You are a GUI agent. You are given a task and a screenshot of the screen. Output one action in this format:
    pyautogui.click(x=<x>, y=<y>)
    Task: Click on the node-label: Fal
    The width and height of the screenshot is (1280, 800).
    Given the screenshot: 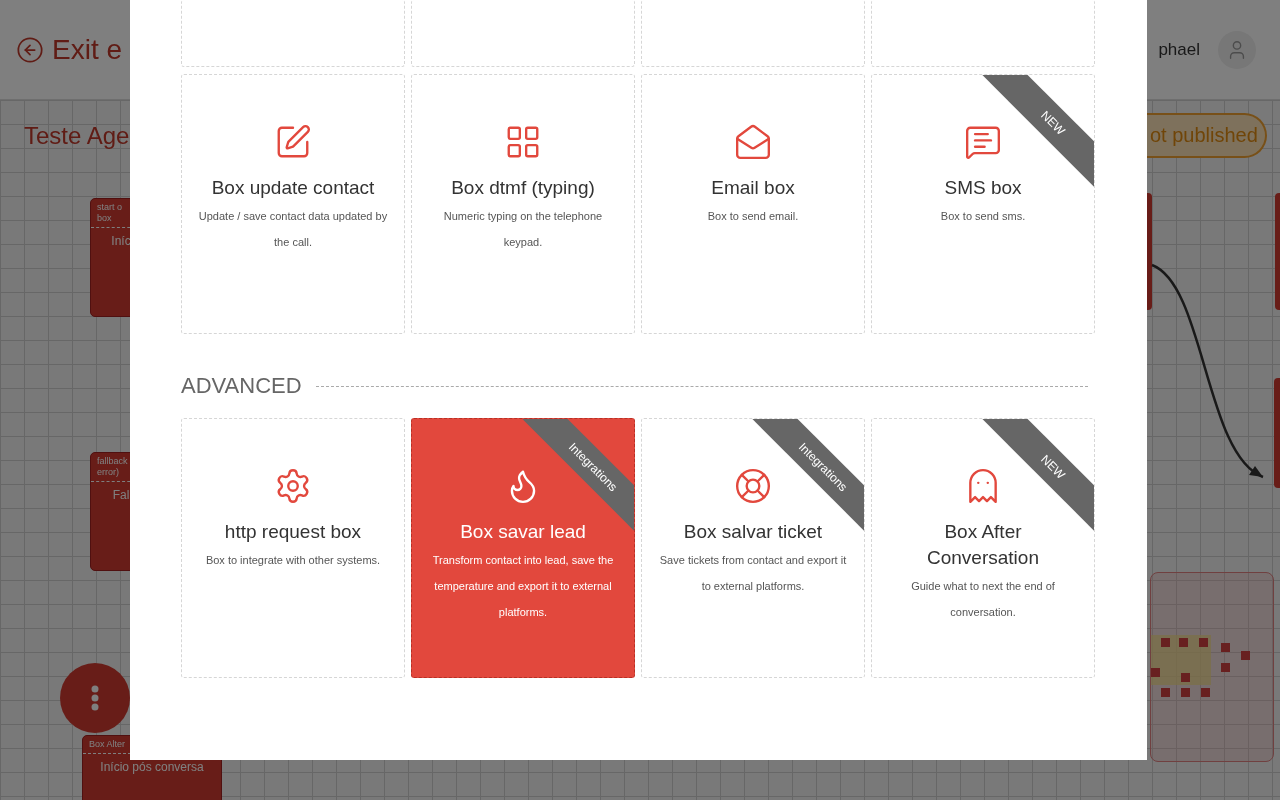 What is the action you would take?
    pyautogui.click(x=121, y=495)
    